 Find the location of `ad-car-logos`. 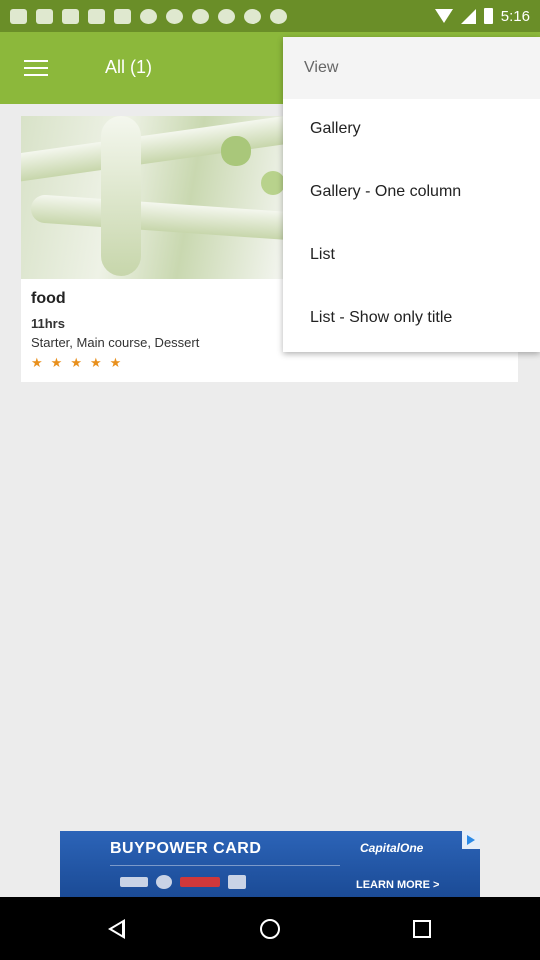

ad-car-logos is located at coordinates (183, 882).